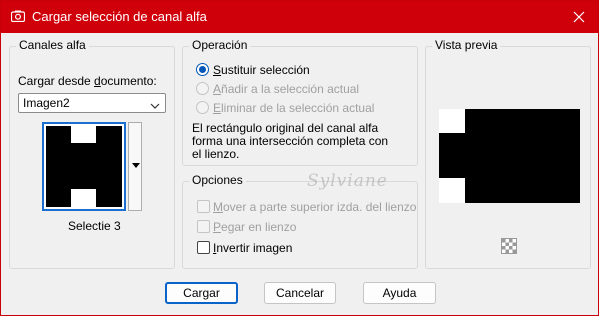  What do you see at coordinates (466, 45) in the screenshot?
I see `preview-label: Vista previa` at bounding box center [466, 45].